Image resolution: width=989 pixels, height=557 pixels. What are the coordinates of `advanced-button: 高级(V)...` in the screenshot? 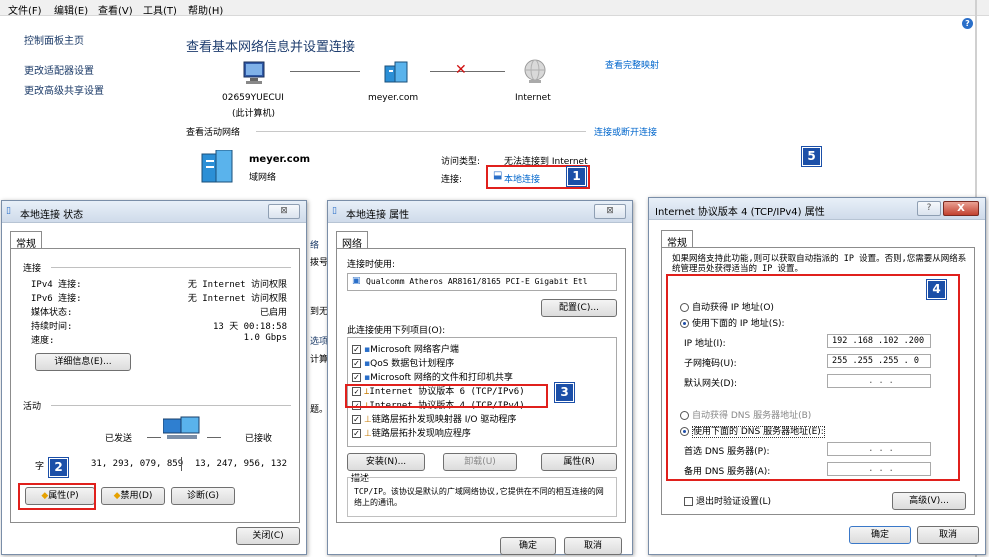 It's located at (929, 501).